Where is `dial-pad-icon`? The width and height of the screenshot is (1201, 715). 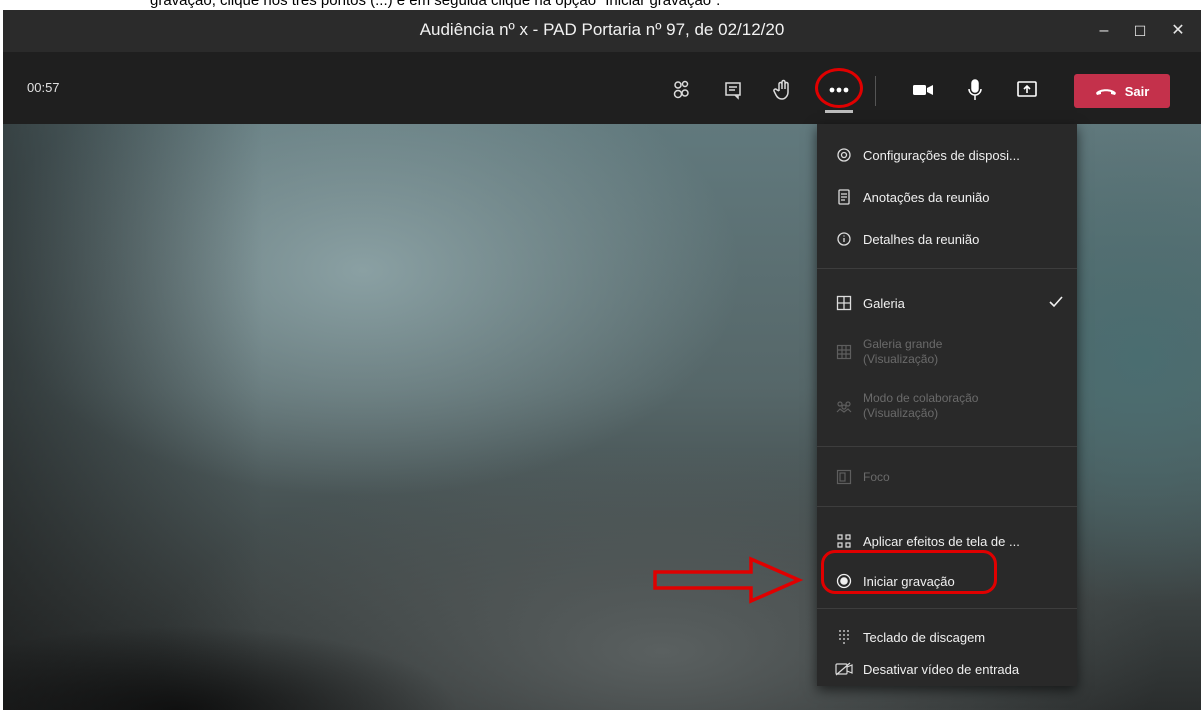 dial-pad-icon is located at coordinates (844, 637).